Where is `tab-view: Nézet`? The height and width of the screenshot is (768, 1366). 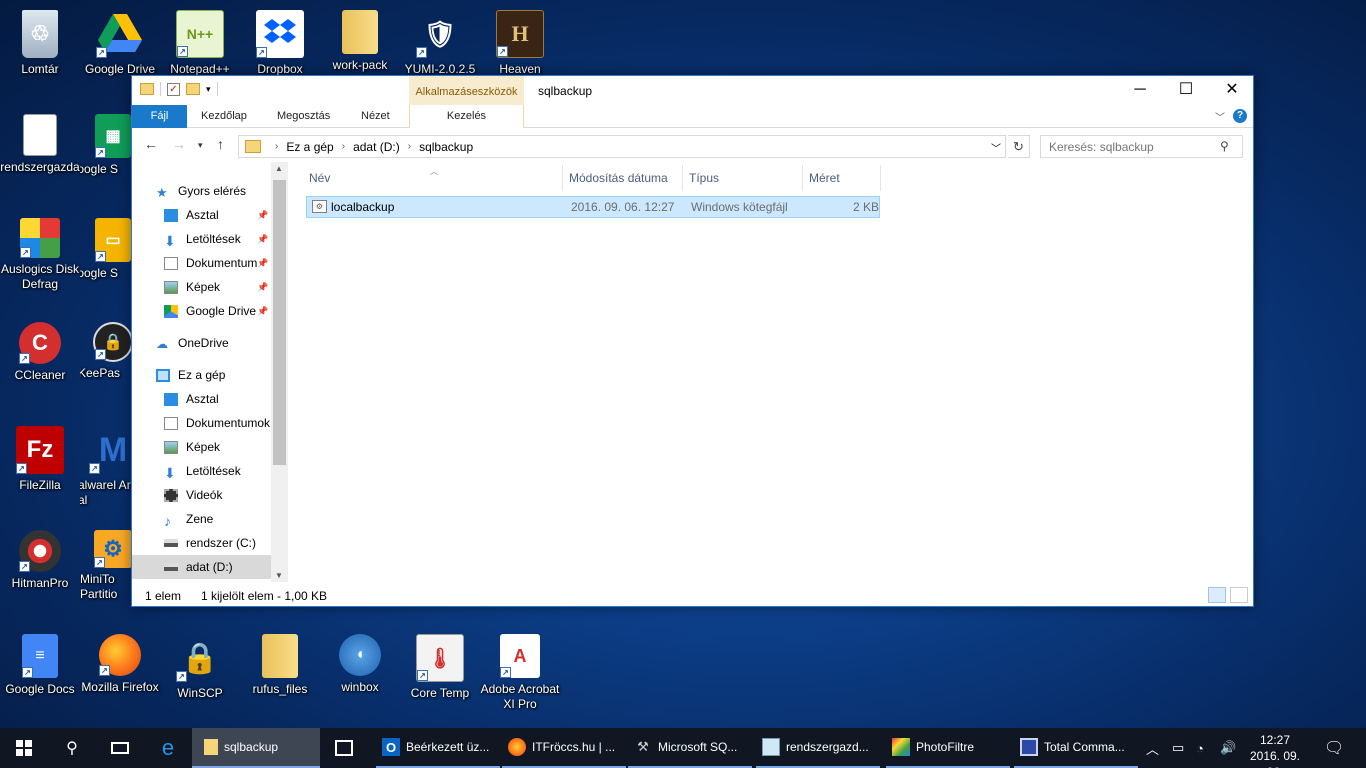 tab-view: Nézet is located at coordinates (375, 116).